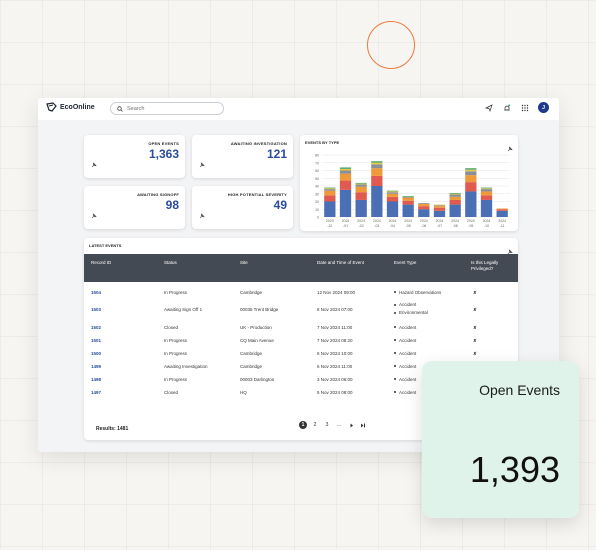  Describe the element at coordinates (96, 366) in the screenshot. I see `record-id-link: 1499` at that location.